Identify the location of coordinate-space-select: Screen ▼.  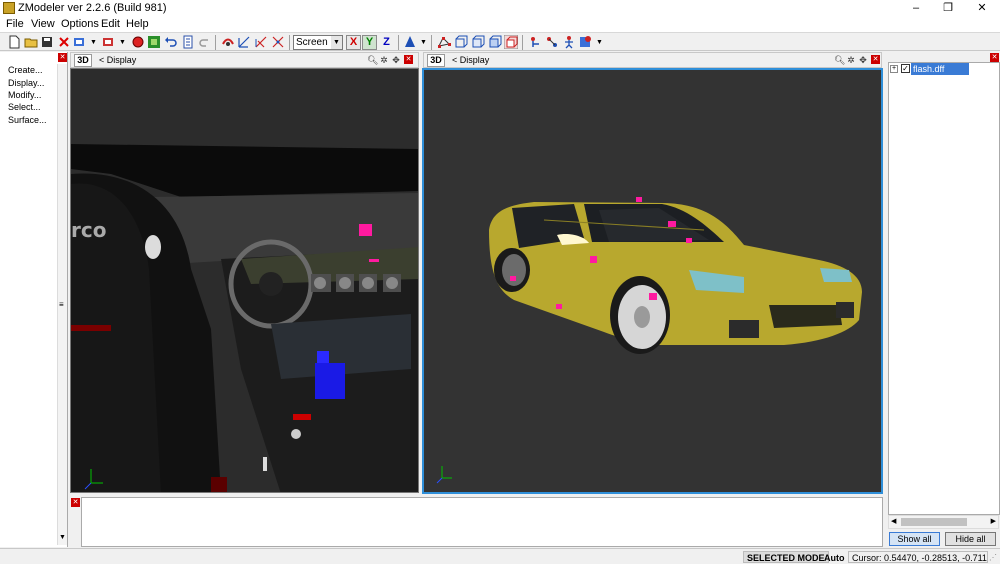
(318, 42).